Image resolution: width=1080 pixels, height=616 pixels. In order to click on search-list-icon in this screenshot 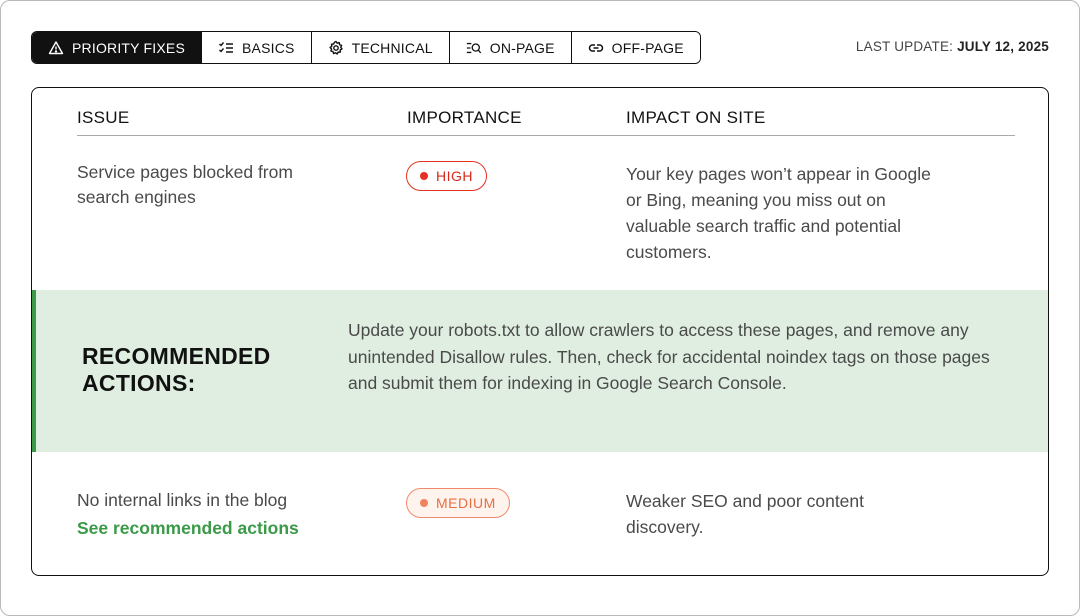, I will do `click(473, 47)`.